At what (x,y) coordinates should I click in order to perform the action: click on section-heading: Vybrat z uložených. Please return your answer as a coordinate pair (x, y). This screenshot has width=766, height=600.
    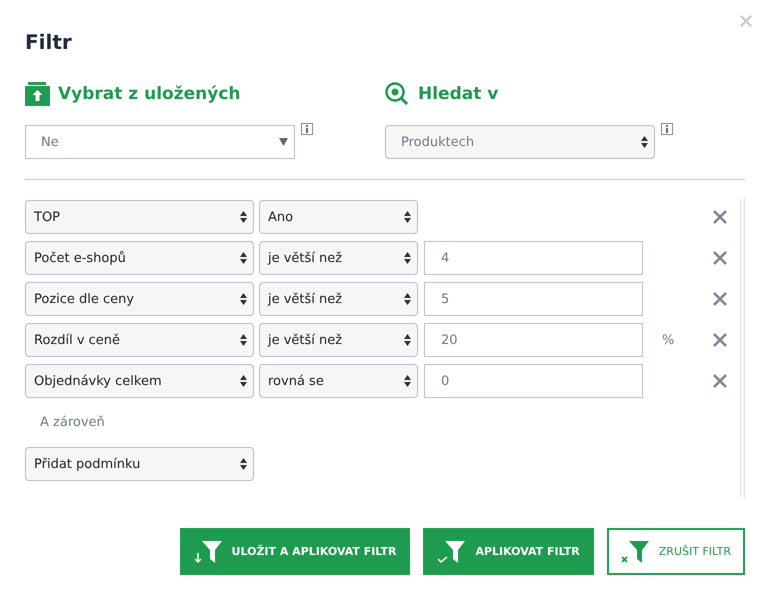
    Looking at the image, I should click on (149, 94).